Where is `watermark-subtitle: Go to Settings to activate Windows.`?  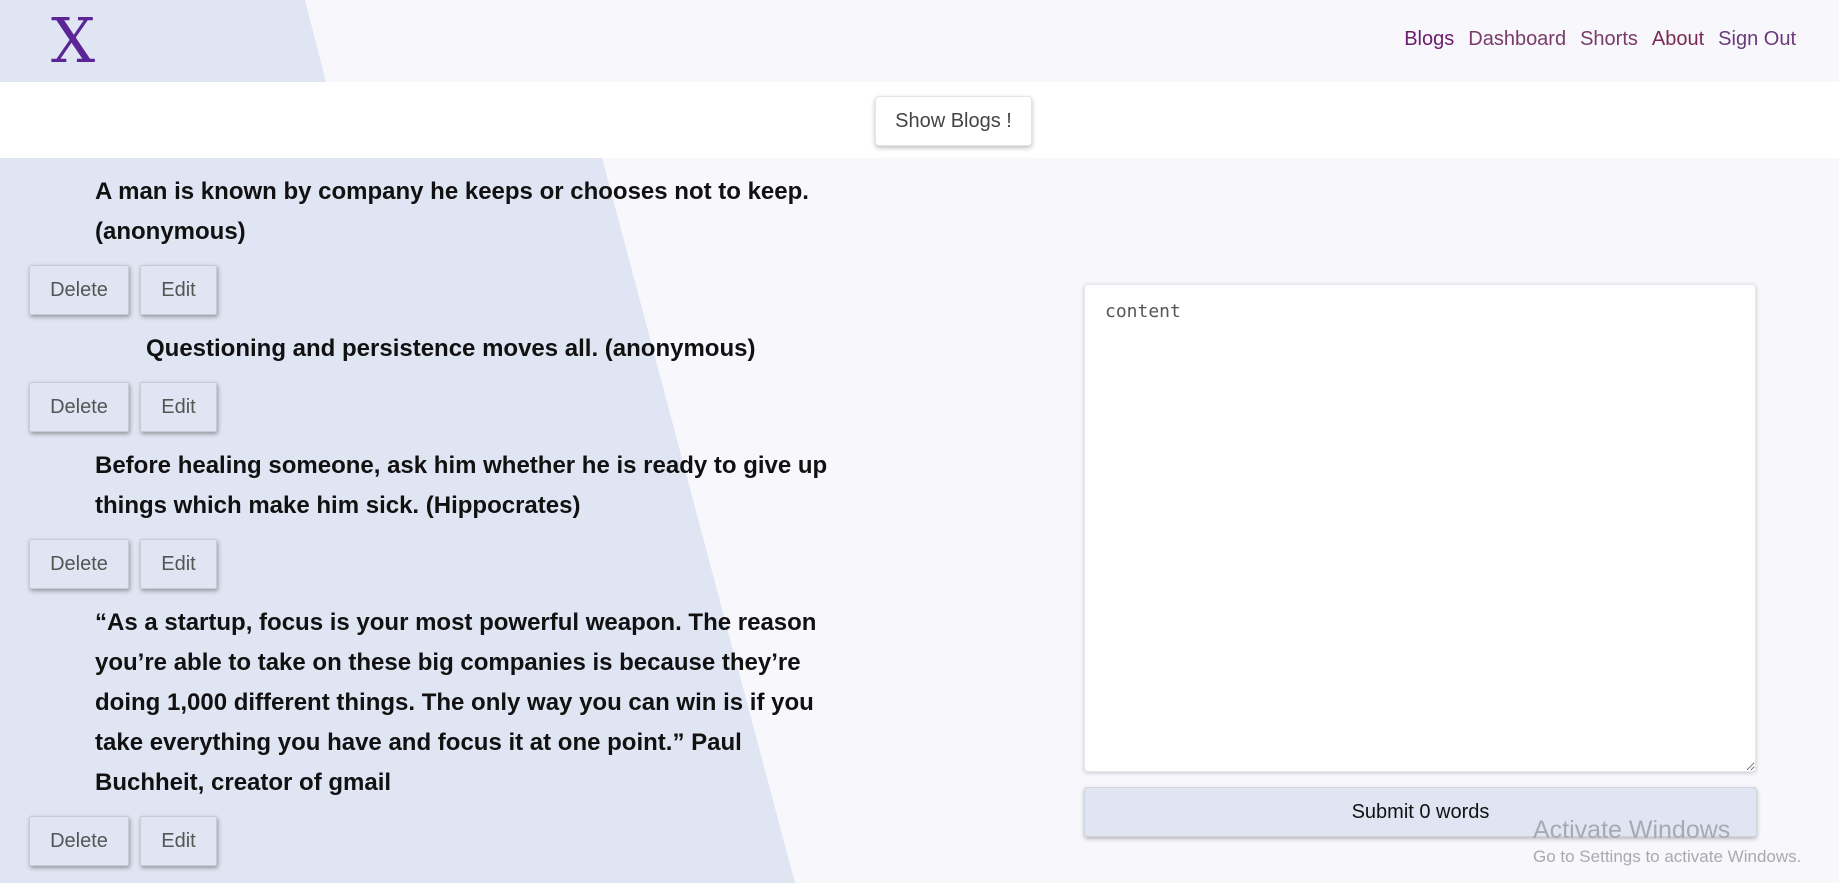
watermark-subtitle: Go to Settings to activate Windows. is located at coordinates (1667, 856).